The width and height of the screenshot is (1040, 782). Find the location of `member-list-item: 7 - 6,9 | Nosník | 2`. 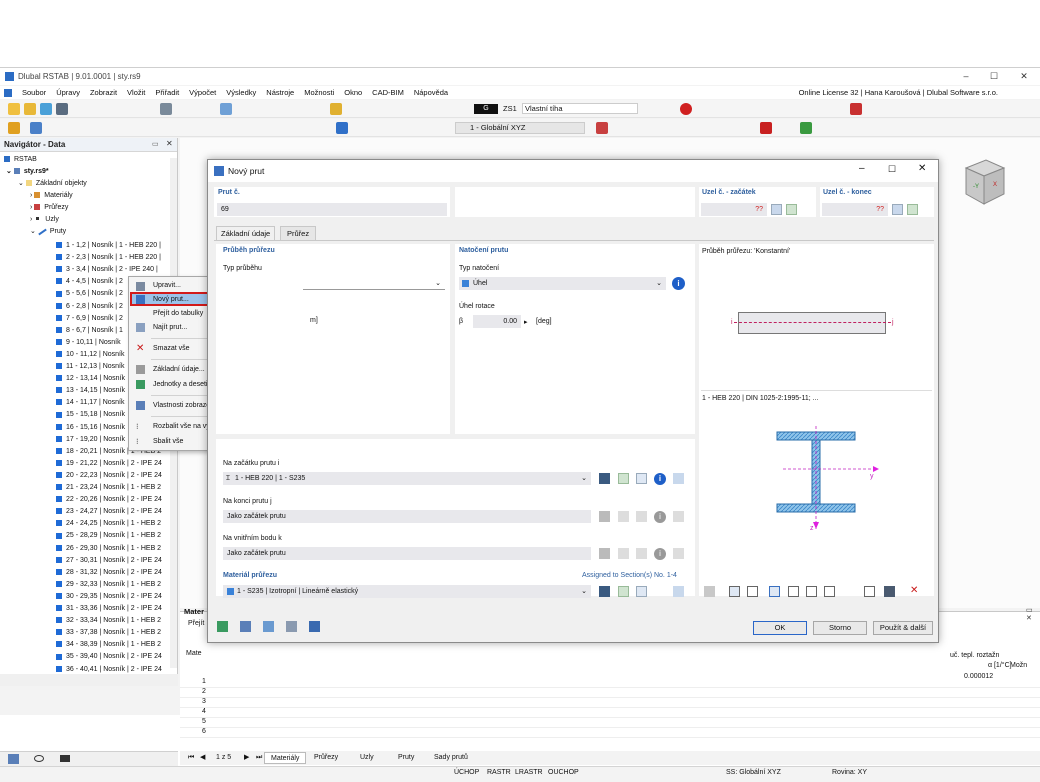

member-list-item: 7 - 6,9 | Nosník | 2 is located at coordinates (89, 319).